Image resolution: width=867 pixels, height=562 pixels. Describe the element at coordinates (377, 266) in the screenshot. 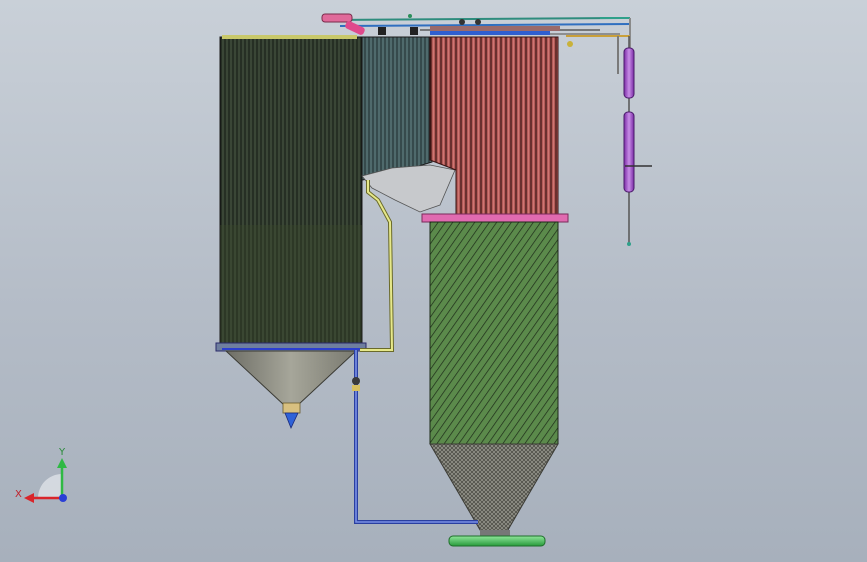

I see `outlet-pipe` at that location.